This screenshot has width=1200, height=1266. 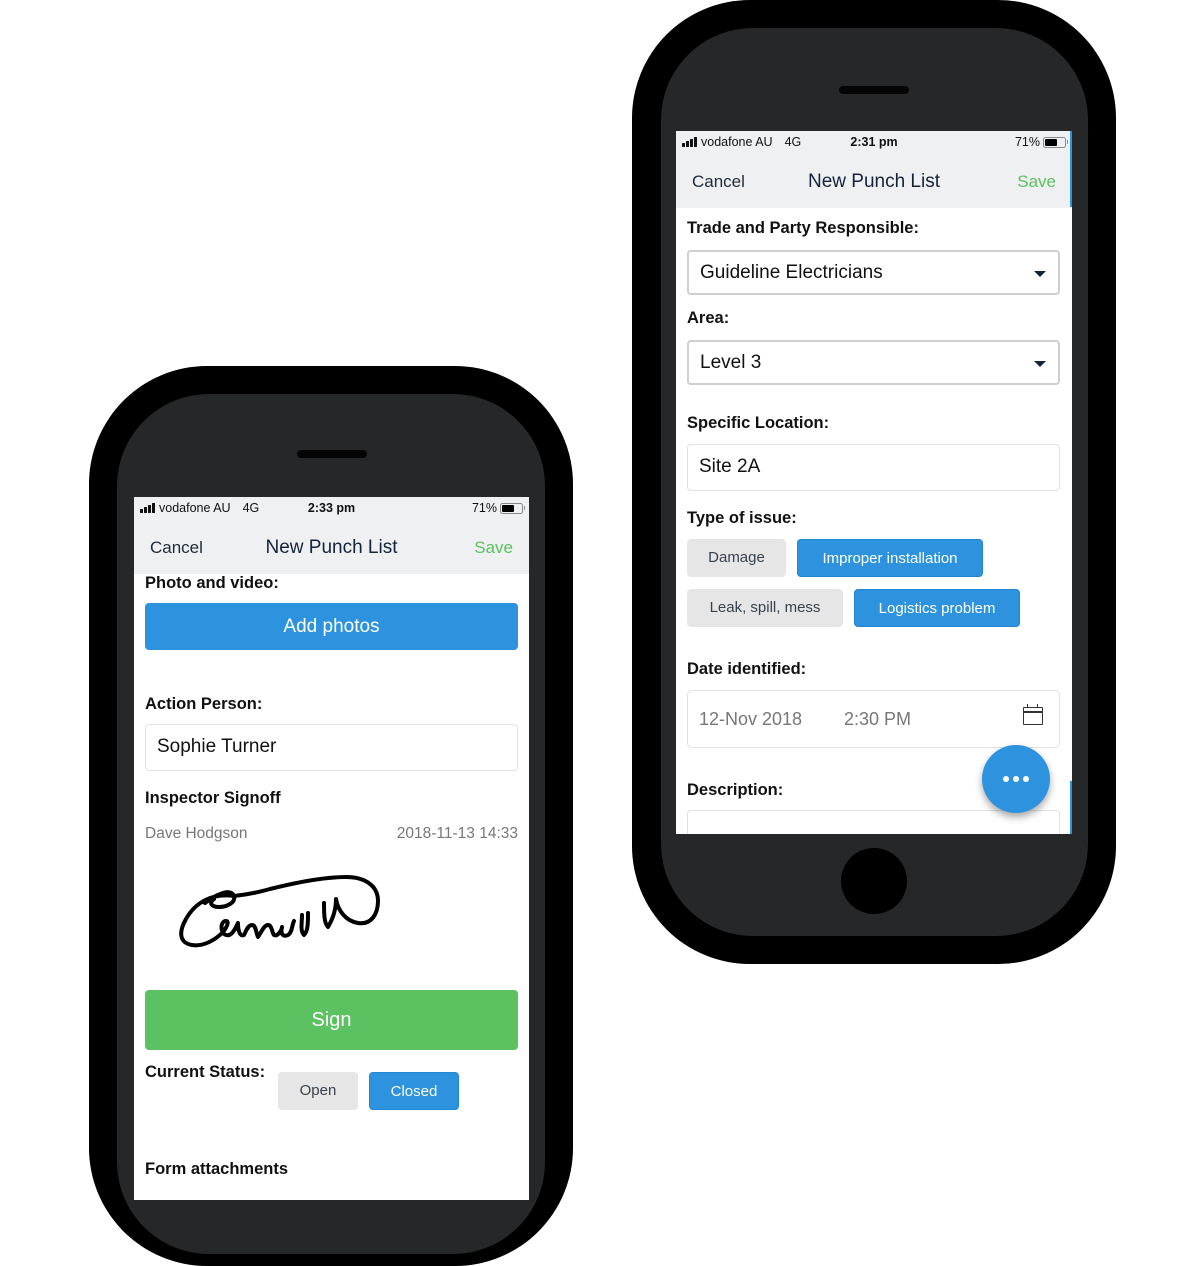 I want to click on status-time: 2:31 pm, so click(x=874, y=142).